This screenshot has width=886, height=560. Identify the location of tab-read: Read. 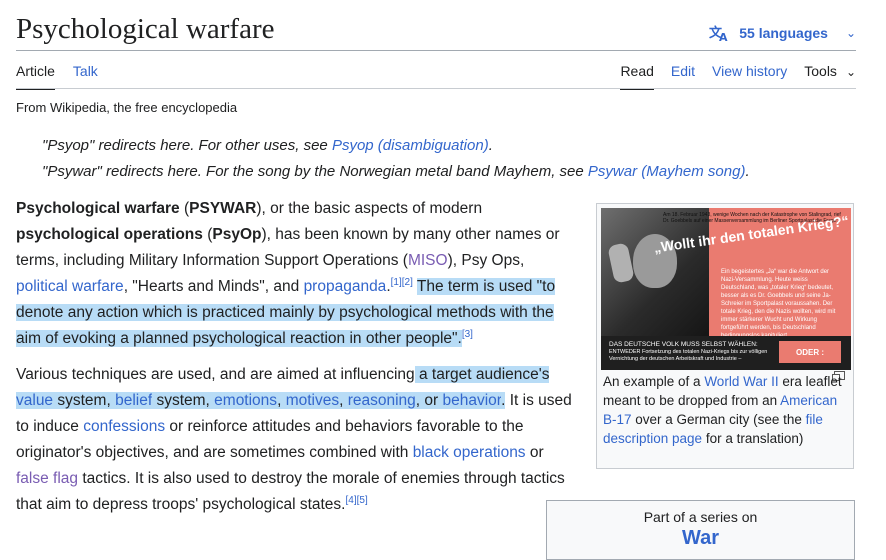
(637, 76).